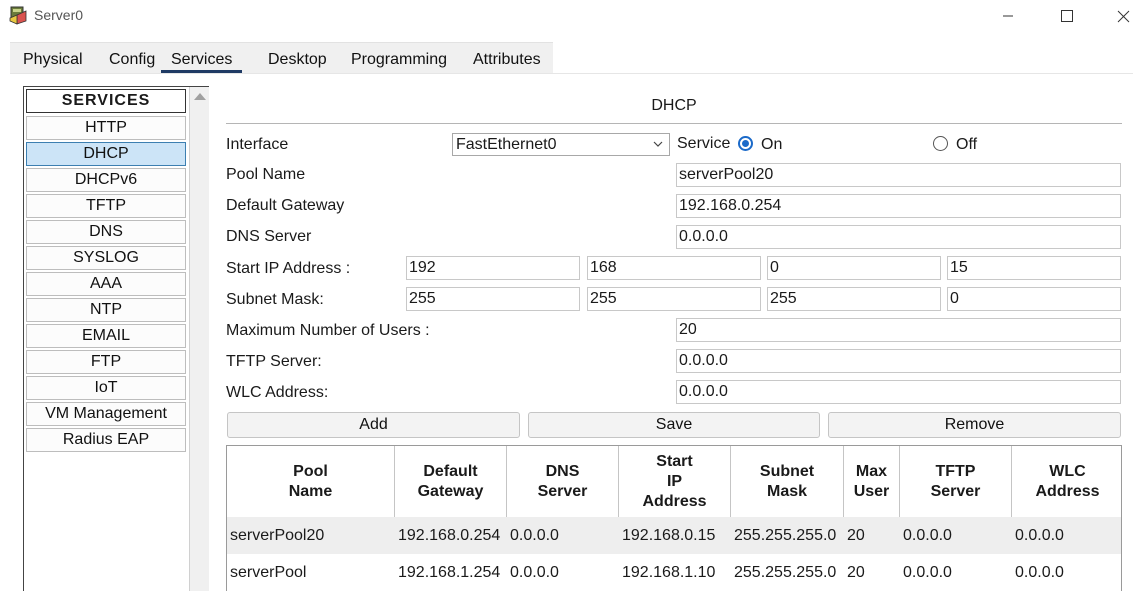 The width and height of the screenshot is (1133, 591). I want to click on service-label: Service, so click(704, 143).